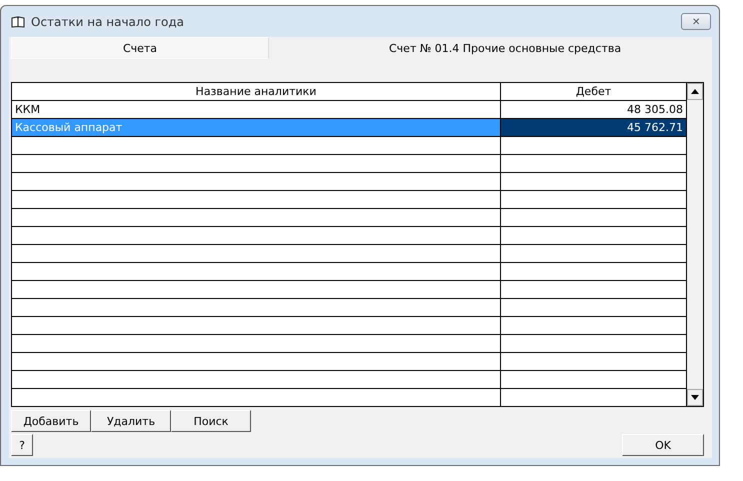  Describe the element at coordinates (256, 92) in the screenshot. I see `column-header: Название аналитики` at that location.